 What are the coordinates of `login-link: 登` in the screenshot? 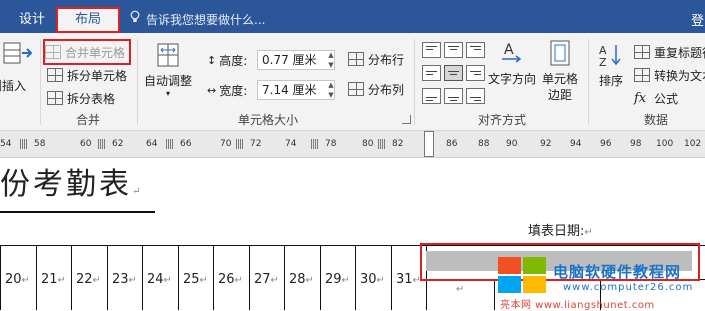 It's located at (698, 19).